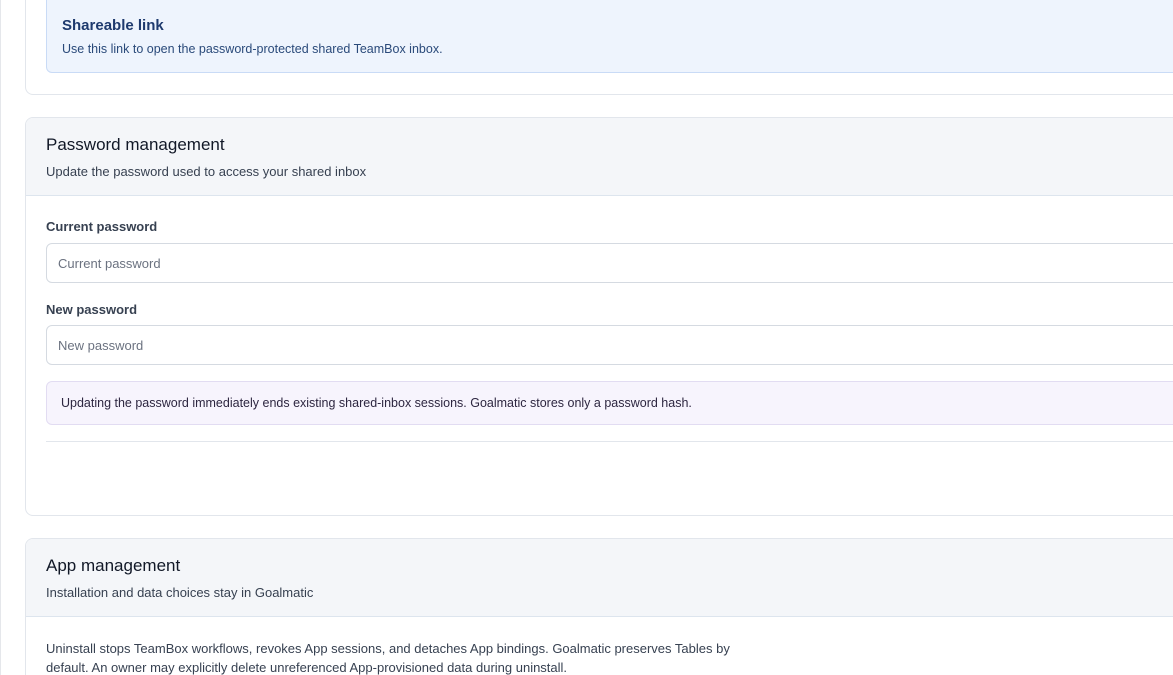 The width and height of the screenshot is (1173, 675). I want to click on shareable-link-title: Shareable link, so click(113, 25).